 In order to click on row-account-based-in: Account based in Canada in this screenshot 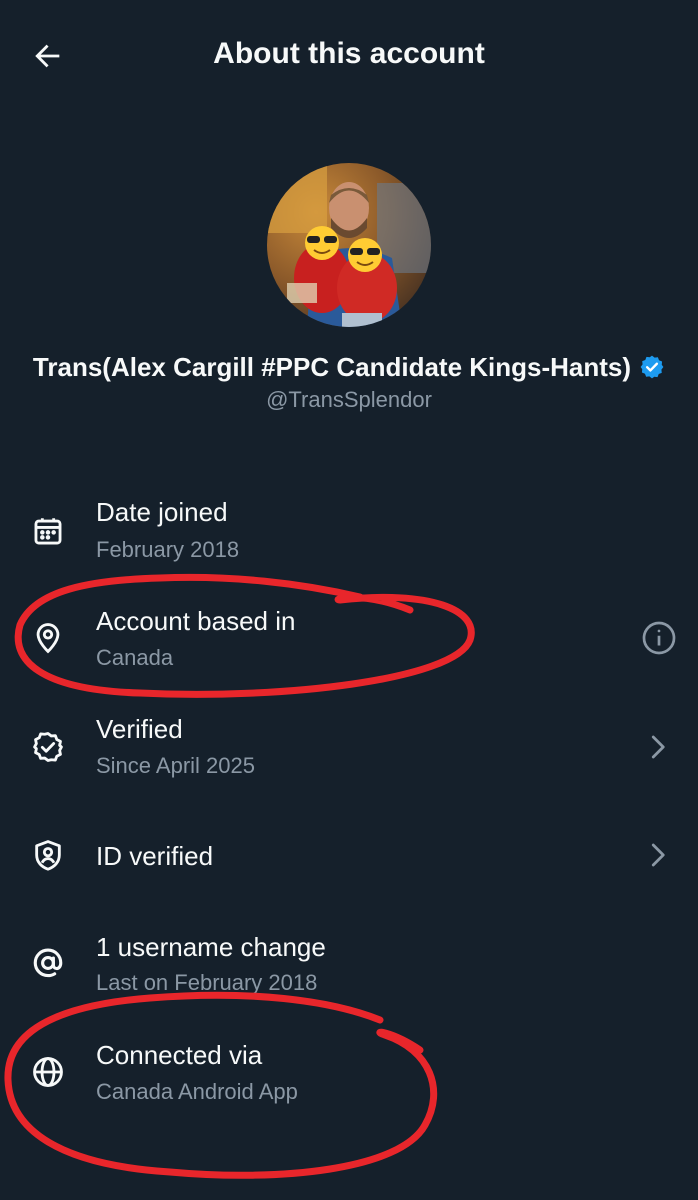, I will do `click(349, 648)`.